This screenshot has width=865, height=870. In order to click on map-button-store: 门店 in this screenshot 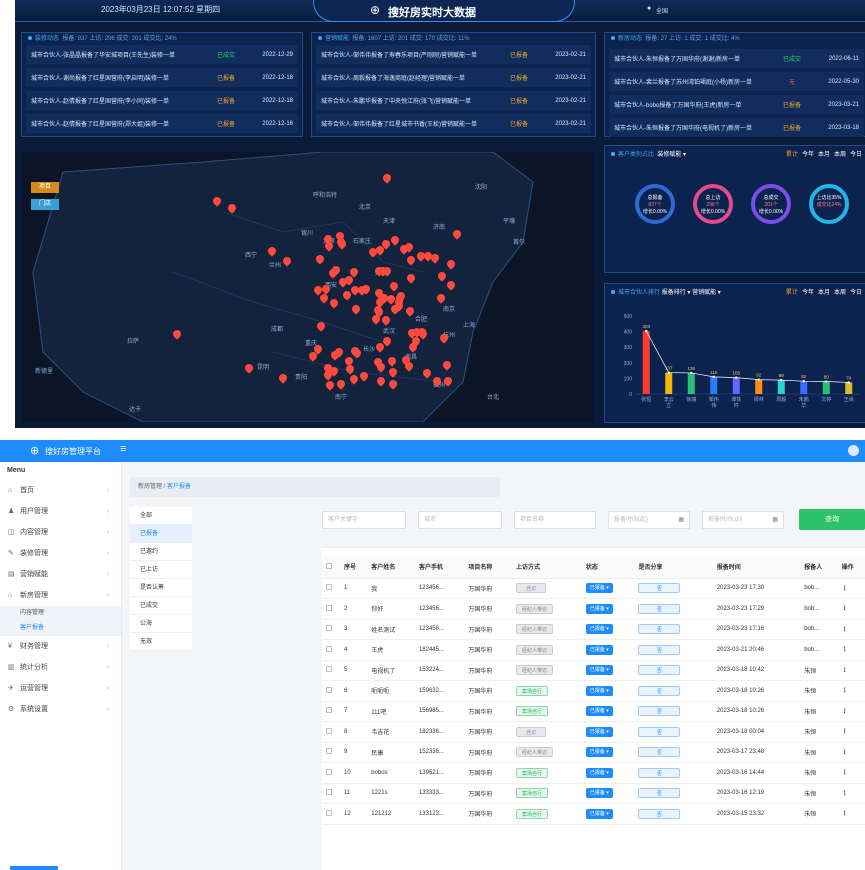, I will do `click(45, 204)`.